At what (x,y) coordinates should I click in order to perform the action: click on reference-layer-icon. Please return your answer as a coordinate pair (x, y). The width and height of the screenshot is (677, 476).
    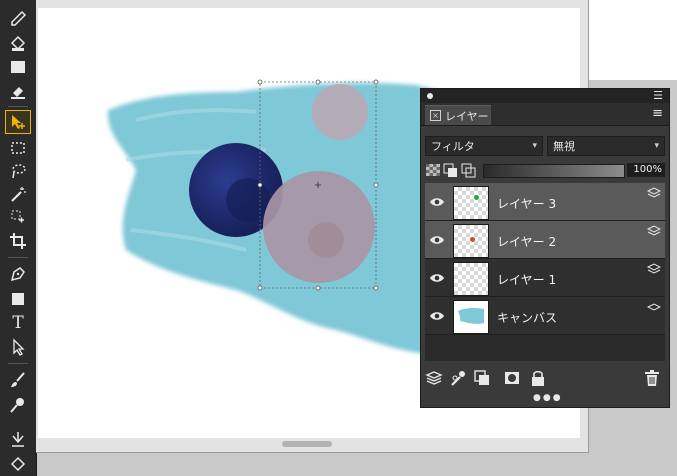
    Looking at the image, I should click on (468, 170).